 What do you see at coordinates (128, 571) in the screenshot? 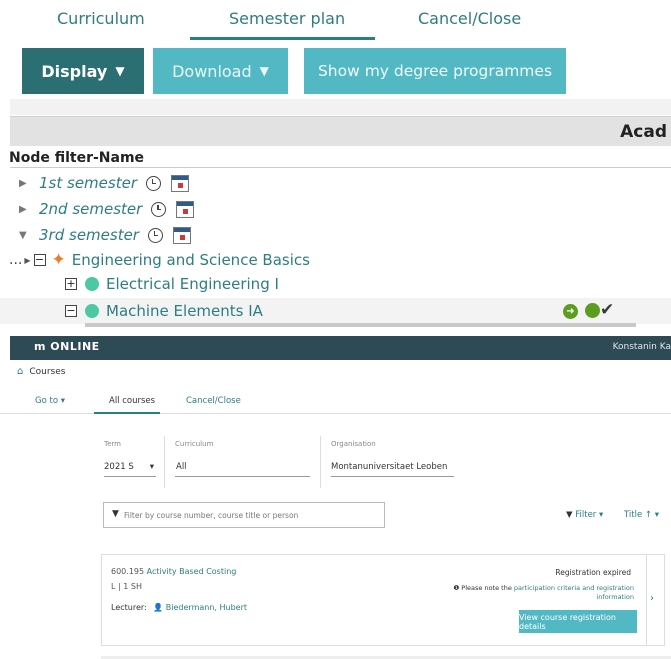
I see `course-number: 600.195` at bounding box center [128, 571].